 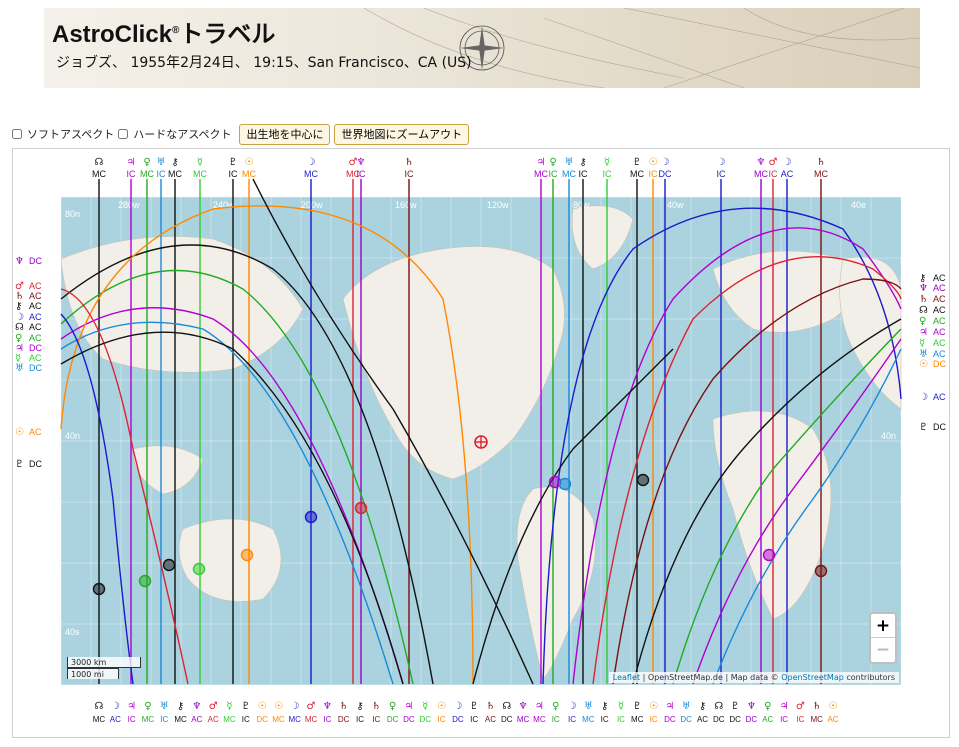 I want to click on soft-aspect-label: ソフトアスペクト, so click(x=71, y=134).